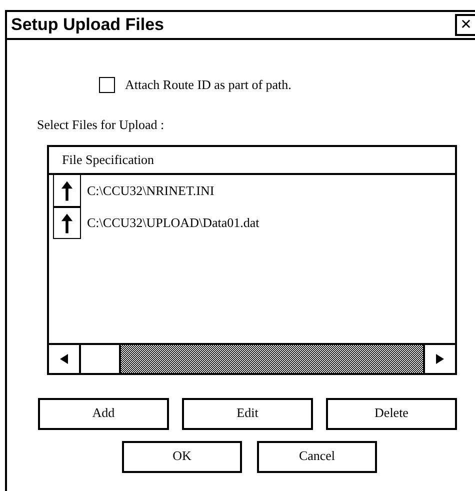  I want to click on right-arrow-icon, so click(440, 359).